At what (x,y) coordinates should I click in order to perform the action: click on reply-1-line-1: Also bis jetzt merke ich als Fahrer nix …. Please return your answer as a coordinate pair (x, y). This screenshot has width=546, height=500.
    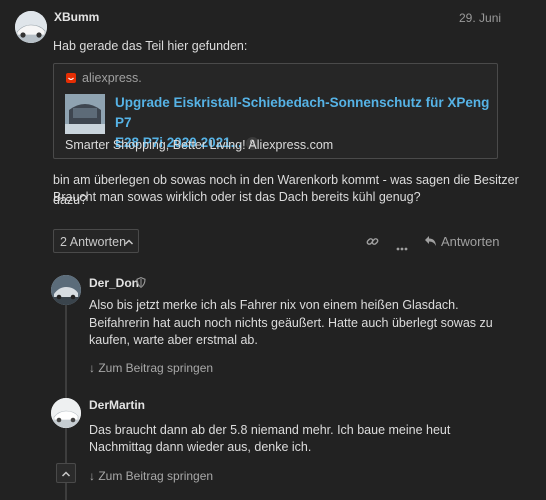
    Looking at the image, I should click on (274, 305).